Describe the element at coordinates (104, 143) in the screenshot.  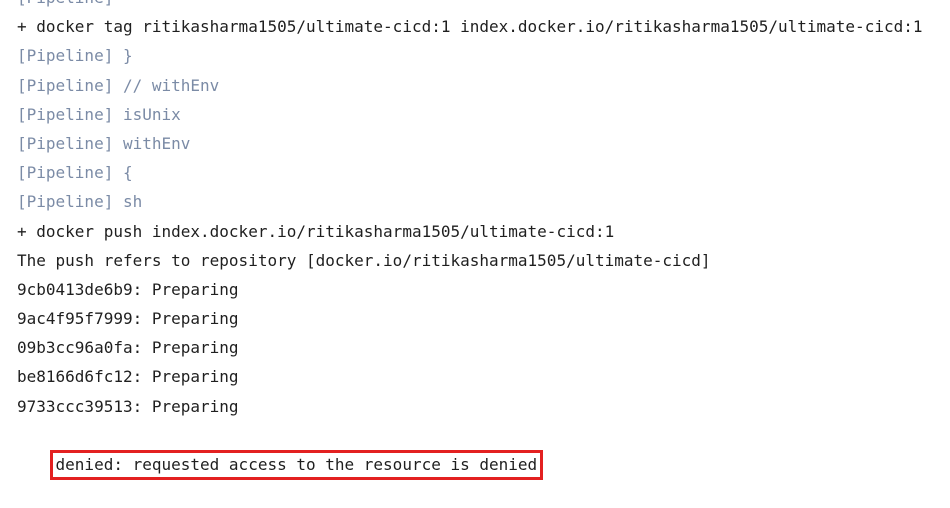
I see `console-line-pipeline-withenv: [Pipeline] withEnv` at that location.